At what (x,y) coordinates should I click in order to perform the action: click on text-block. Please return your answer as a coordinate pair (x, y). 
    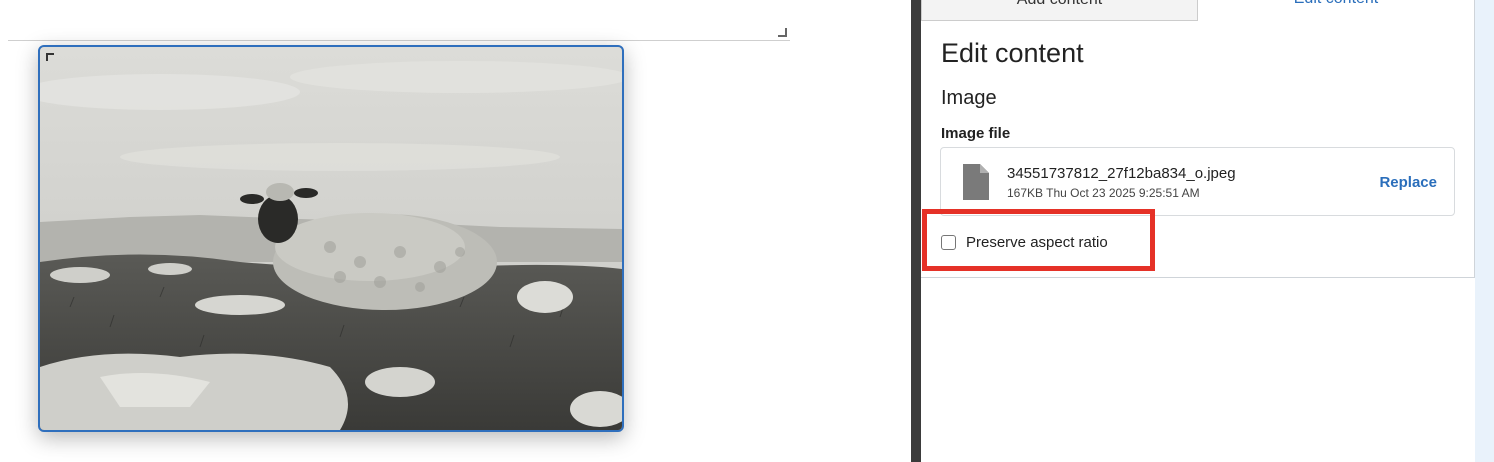
    Looking at the image, I should click on (399, 20).